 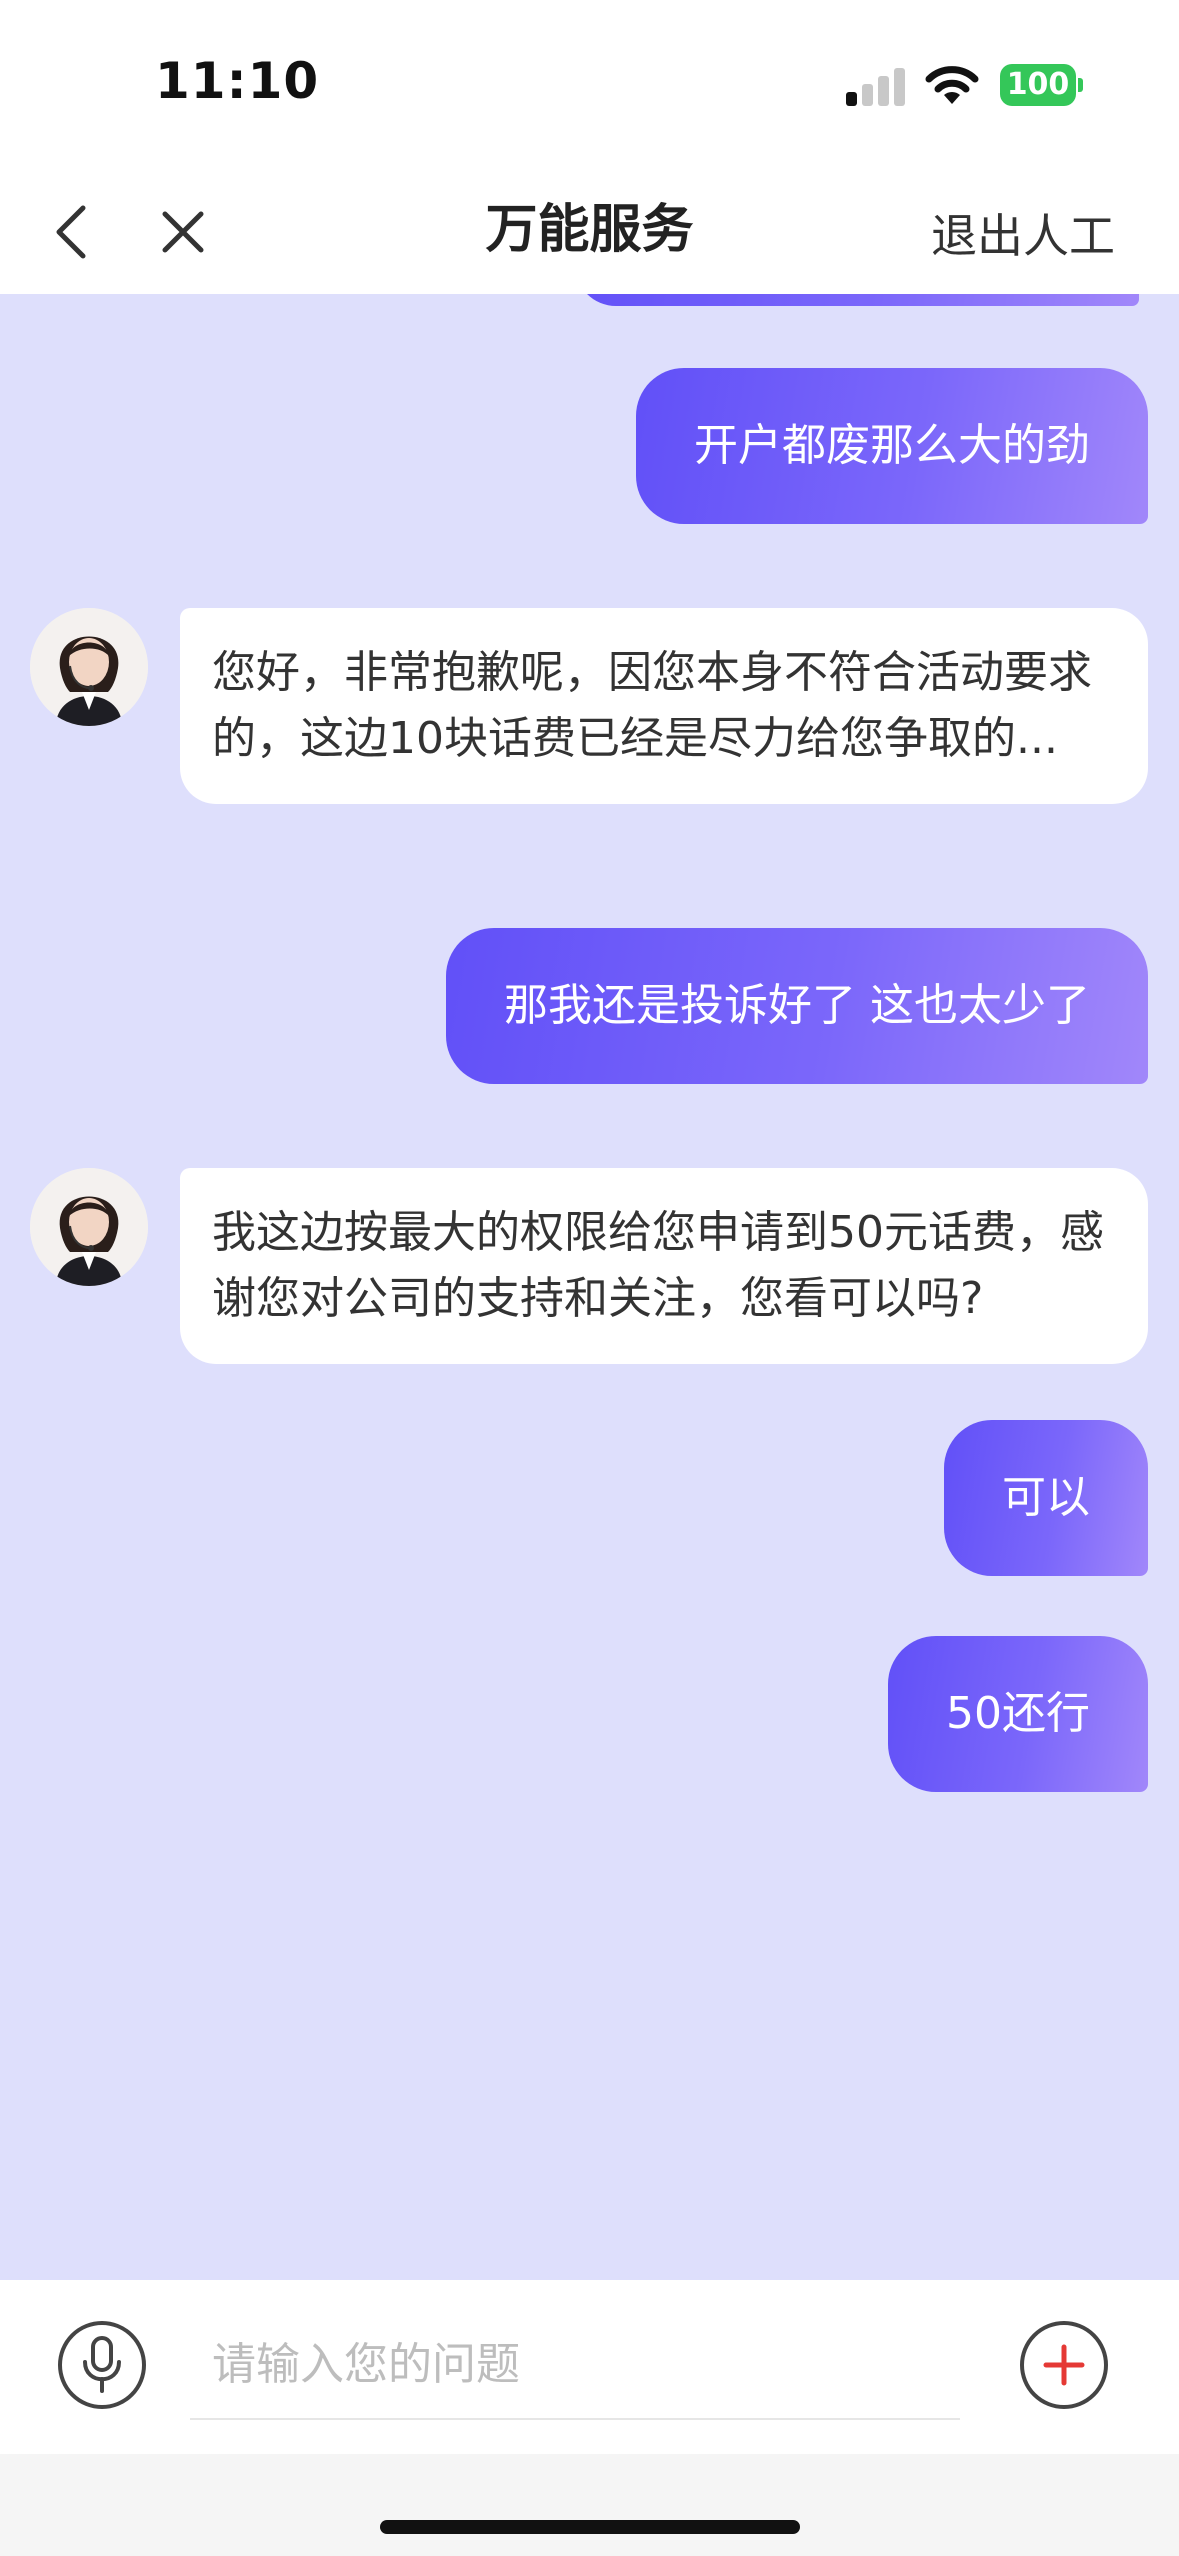 I want to click on question-input, so click(x=575, y=2365).